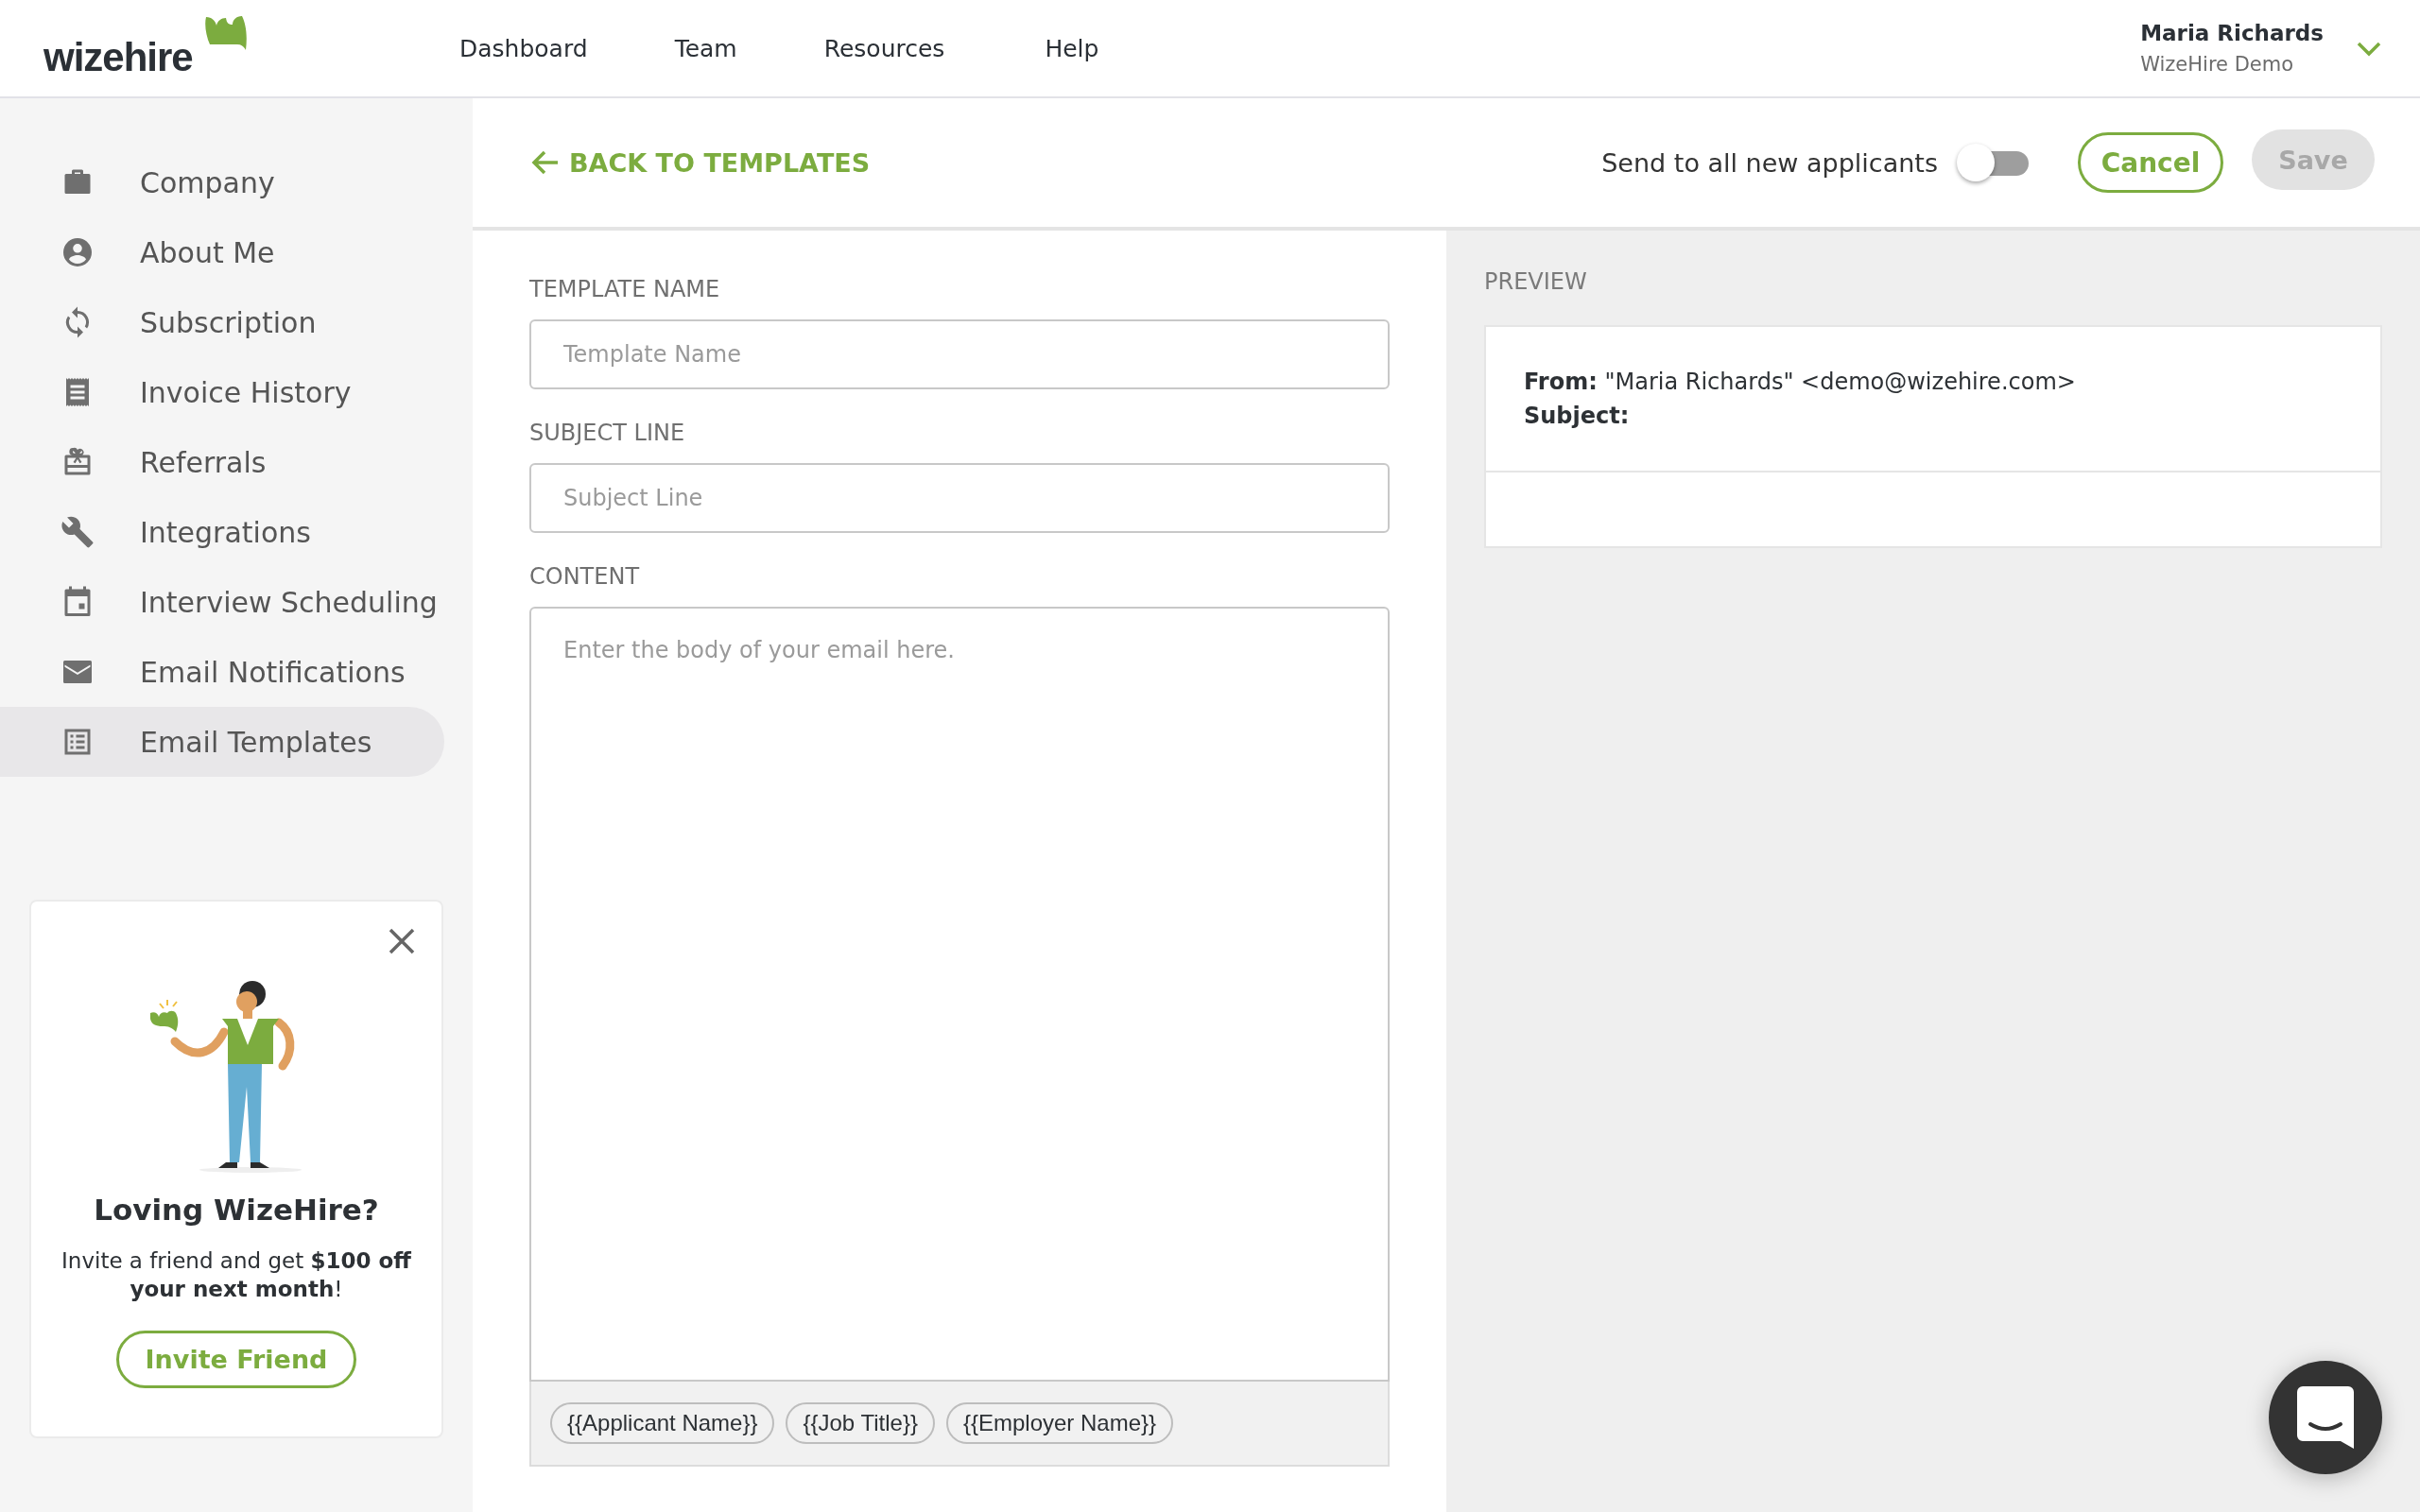  What do you see at coordinates (222, 252) in the screenshot?
I see `sidebar-item: About Me` at bounding box center [222, 252].